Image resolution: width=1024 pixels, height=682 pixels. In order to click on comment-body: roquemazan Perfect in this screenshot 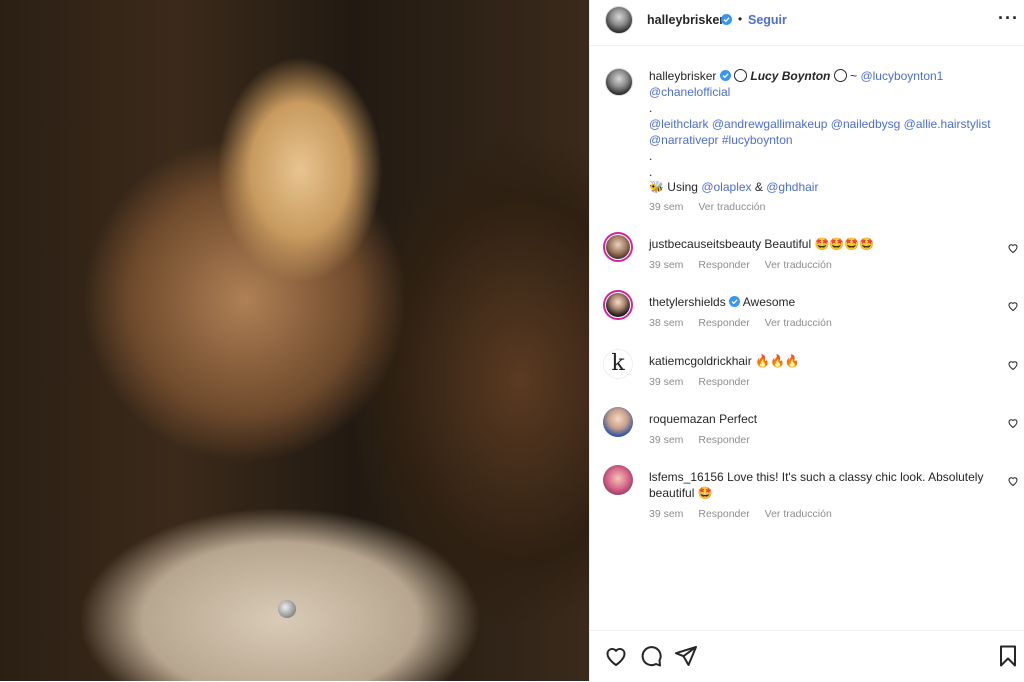, I will do `click(819, 419)`.